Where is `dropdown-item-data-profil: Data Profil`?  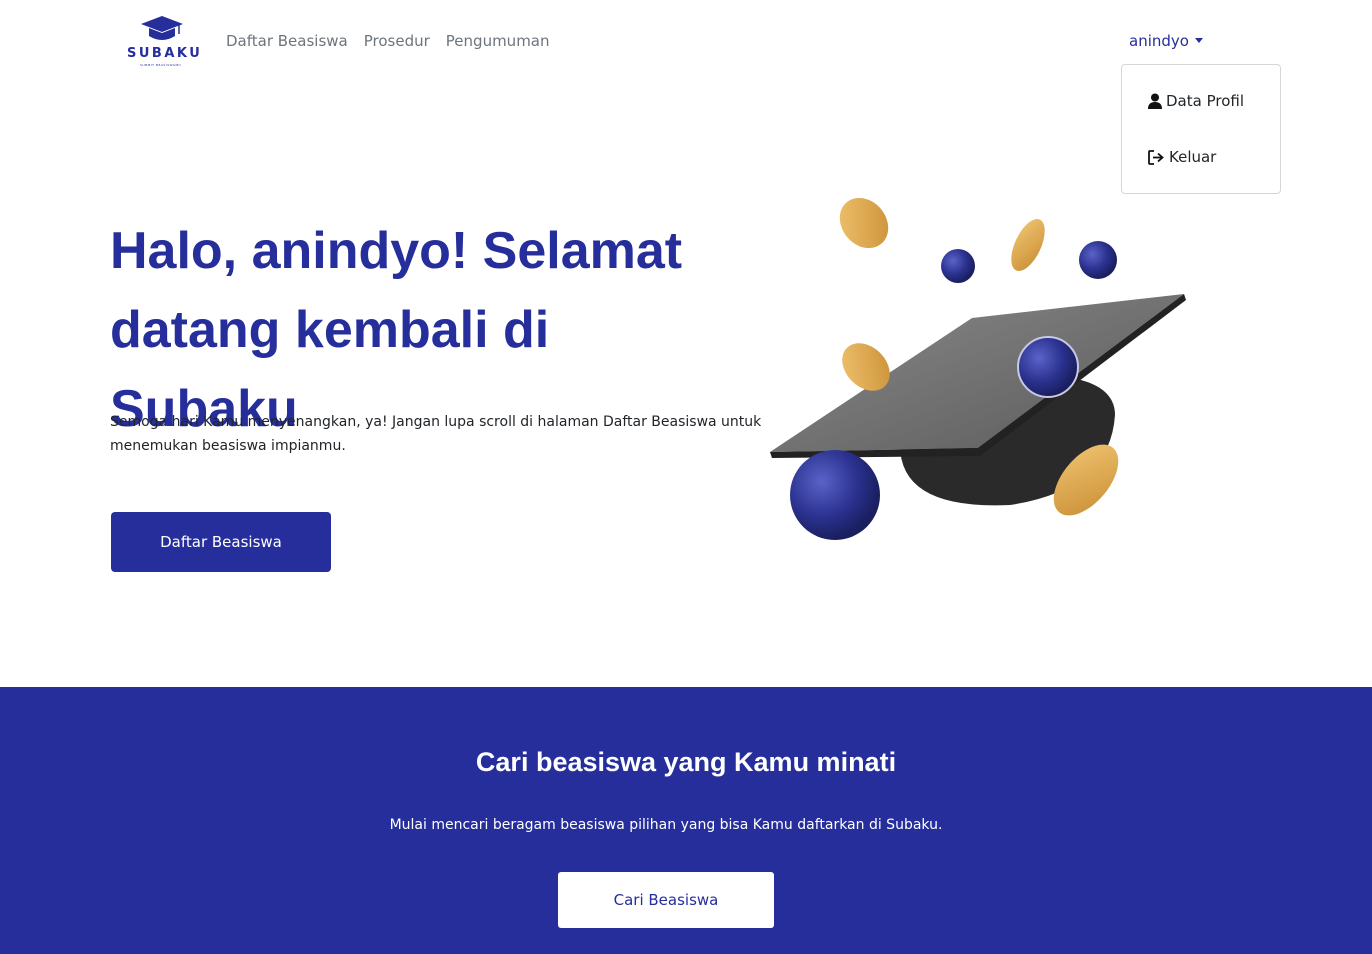 dropdown-item-data-profil: Data Profil is located at coordinates (1196, 101).